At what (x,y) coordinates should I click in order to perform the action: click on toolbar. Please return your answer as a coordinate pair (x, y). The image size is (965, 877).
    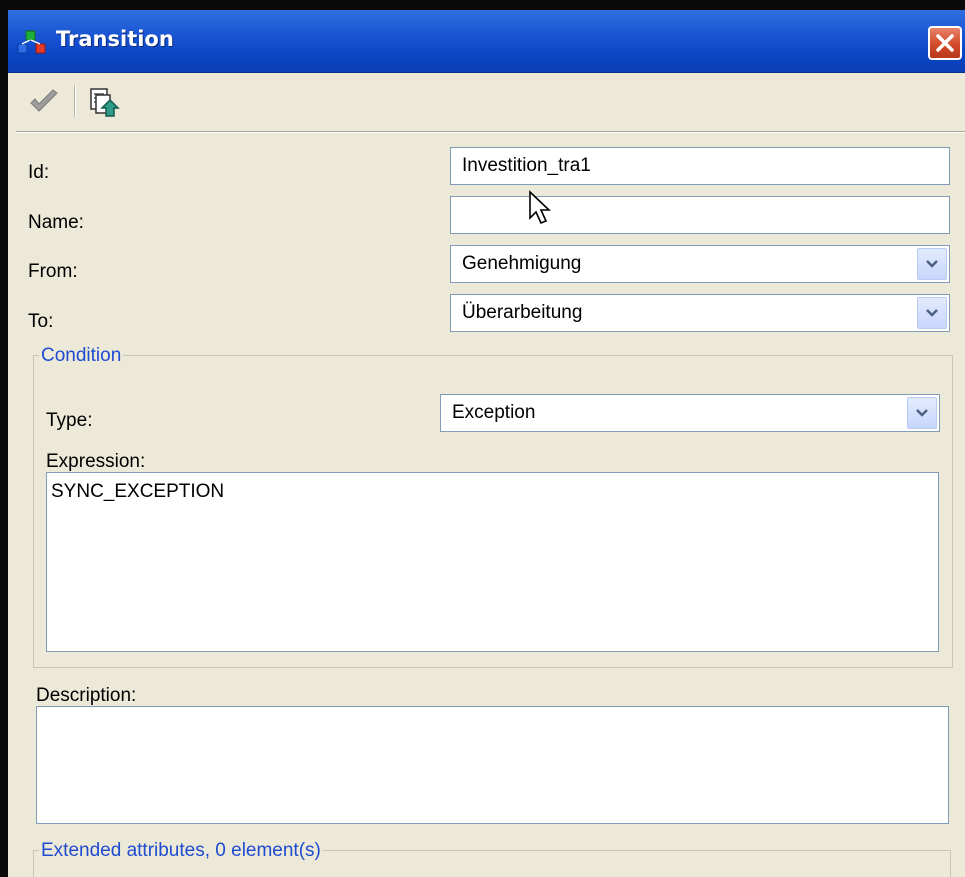
    Looking at the image, I should click on (486, 101).